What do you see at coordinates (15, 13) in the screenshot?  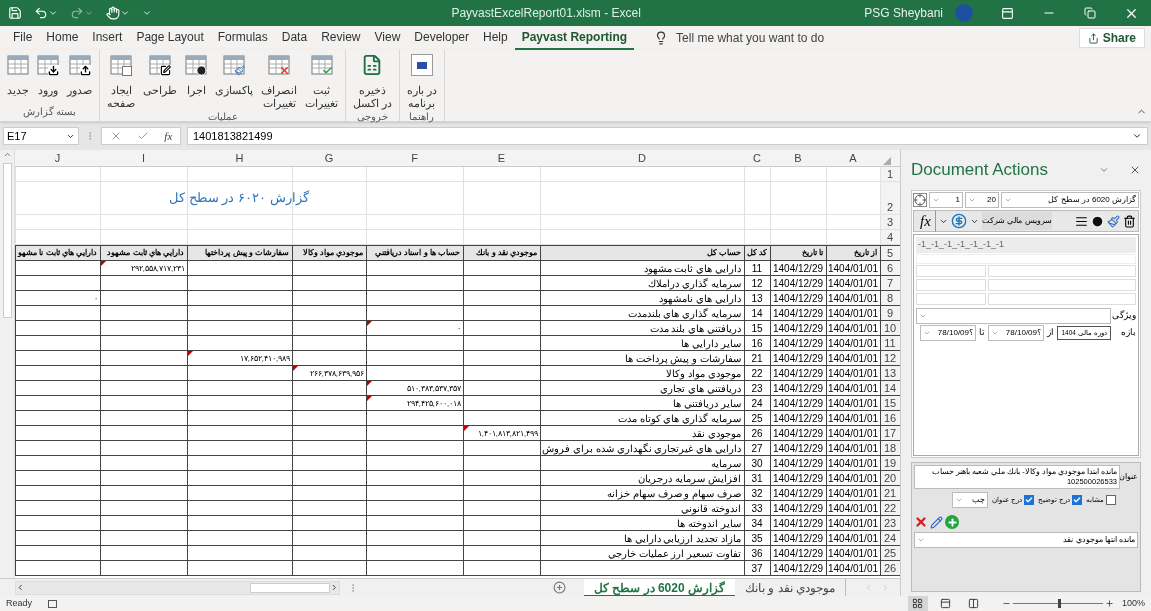 I see `save-icon` at bounding box center [15, 13].